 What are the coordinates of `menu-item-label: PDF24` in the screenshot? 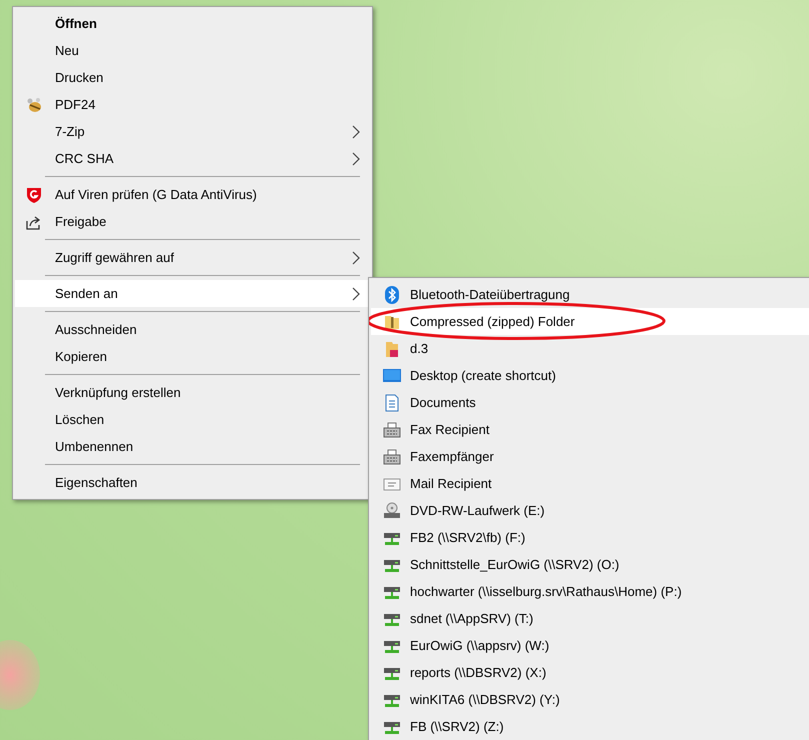 It's located at (75, 105).